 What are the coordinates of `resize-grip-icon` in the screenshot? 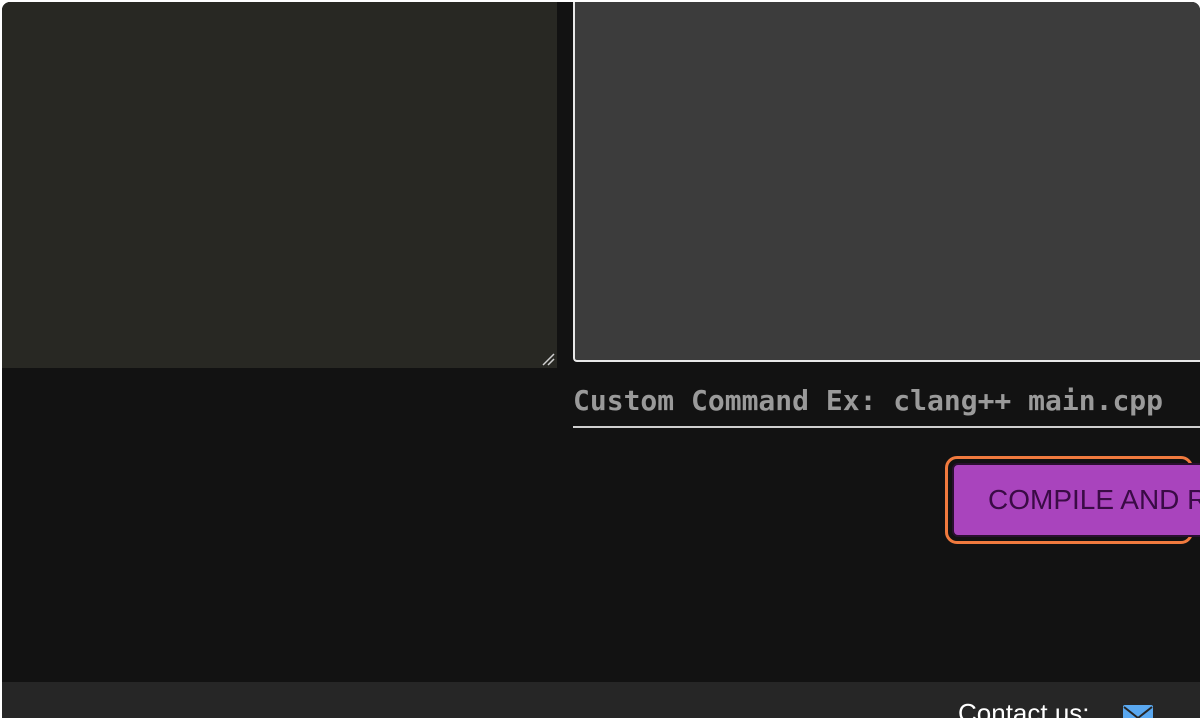 It's located at (548, 359).